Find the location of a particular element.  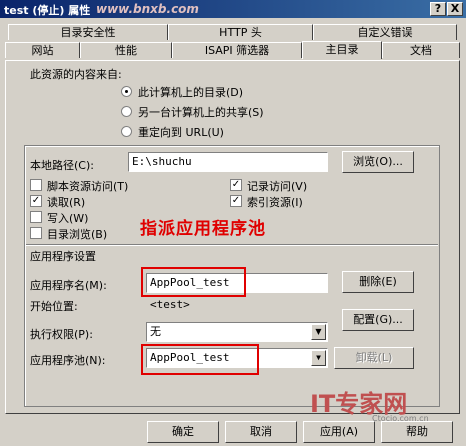

checkbox-write is located at coordinates (36, 217).